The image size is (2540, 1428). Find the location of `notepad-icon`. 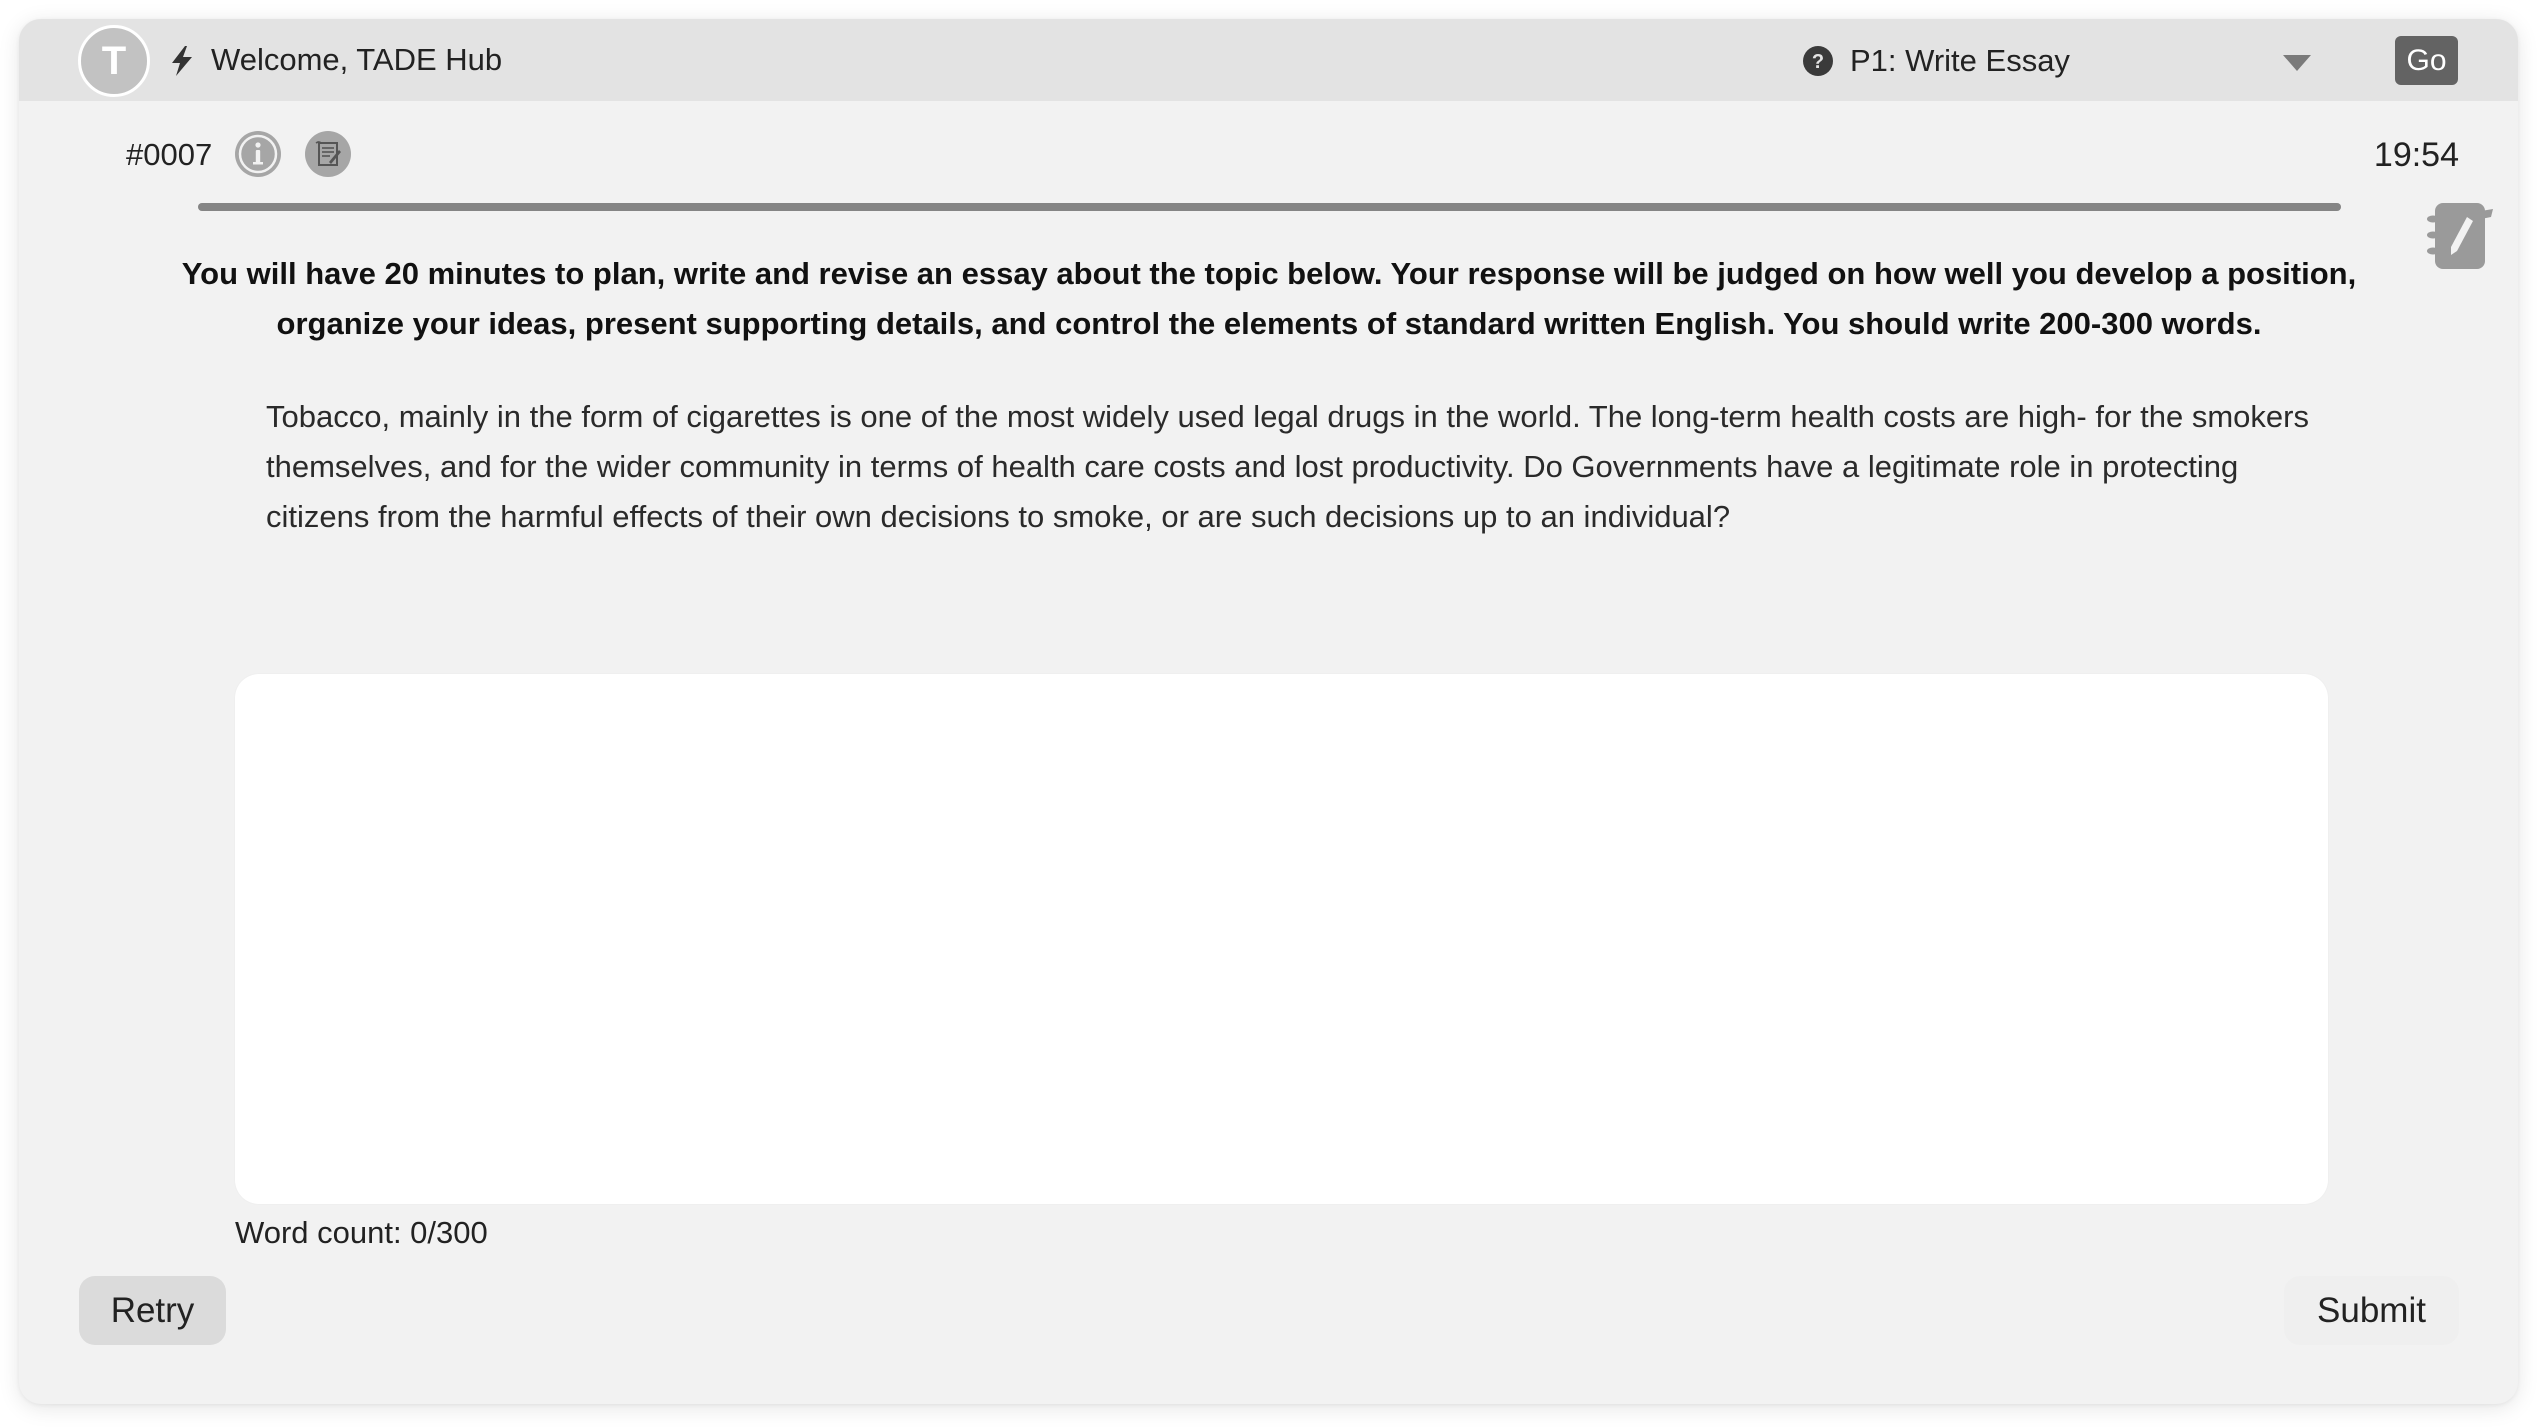

notepad-icon is located at coordinates (2459, 235).